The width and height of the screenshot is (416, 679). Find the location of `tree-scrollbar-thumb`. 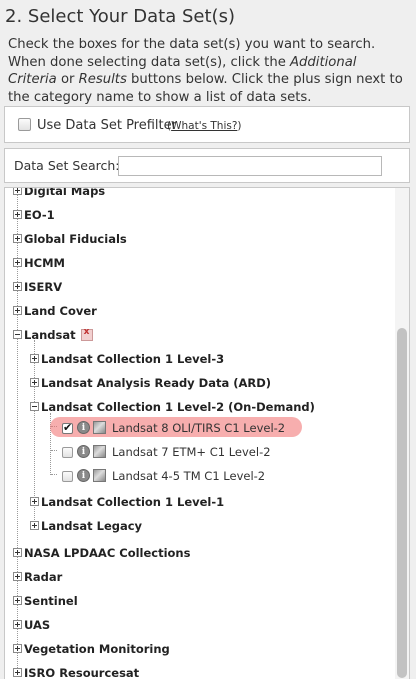

tree-scrollbar-thumb is located at coordinates (402, 503).